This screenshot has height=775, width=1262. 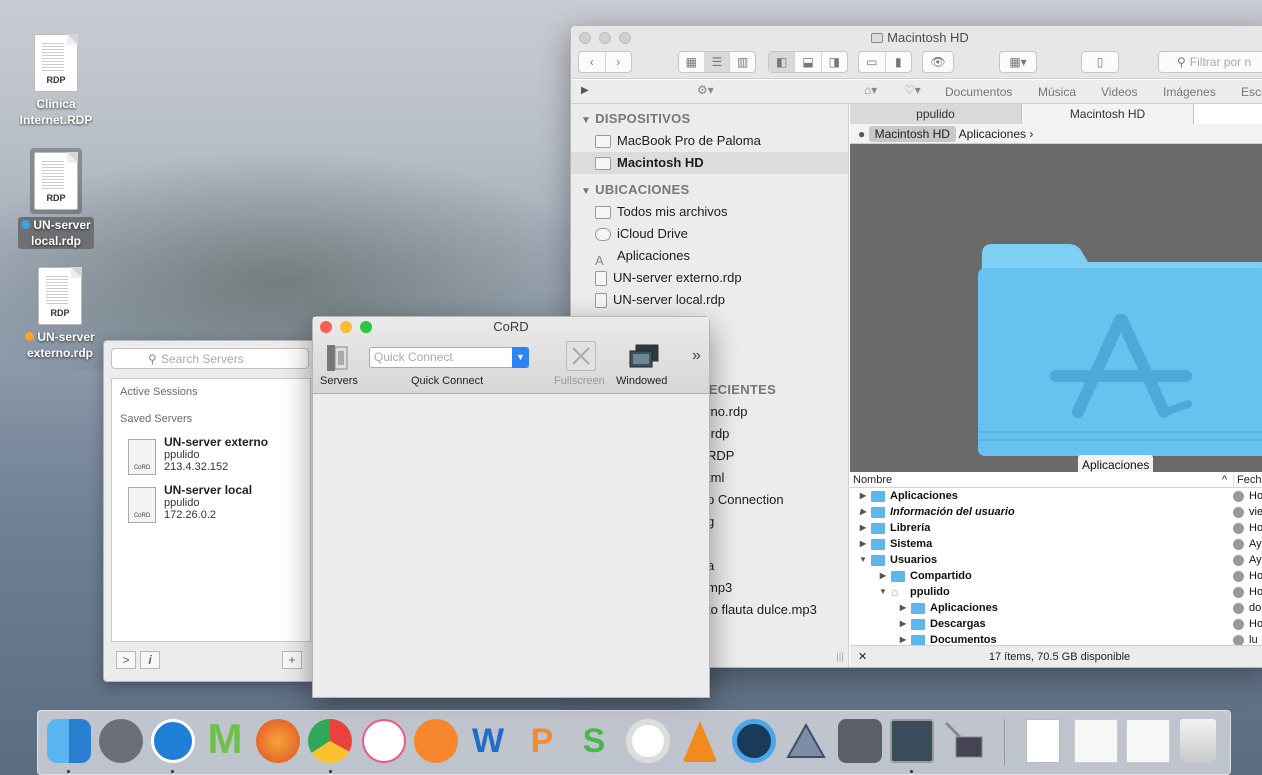 What do you see at coordinates (1108, 114) in the screenshot?
I see `tab-macintosh-hd: Macintosh HD` at bounding box center [1108, 114].